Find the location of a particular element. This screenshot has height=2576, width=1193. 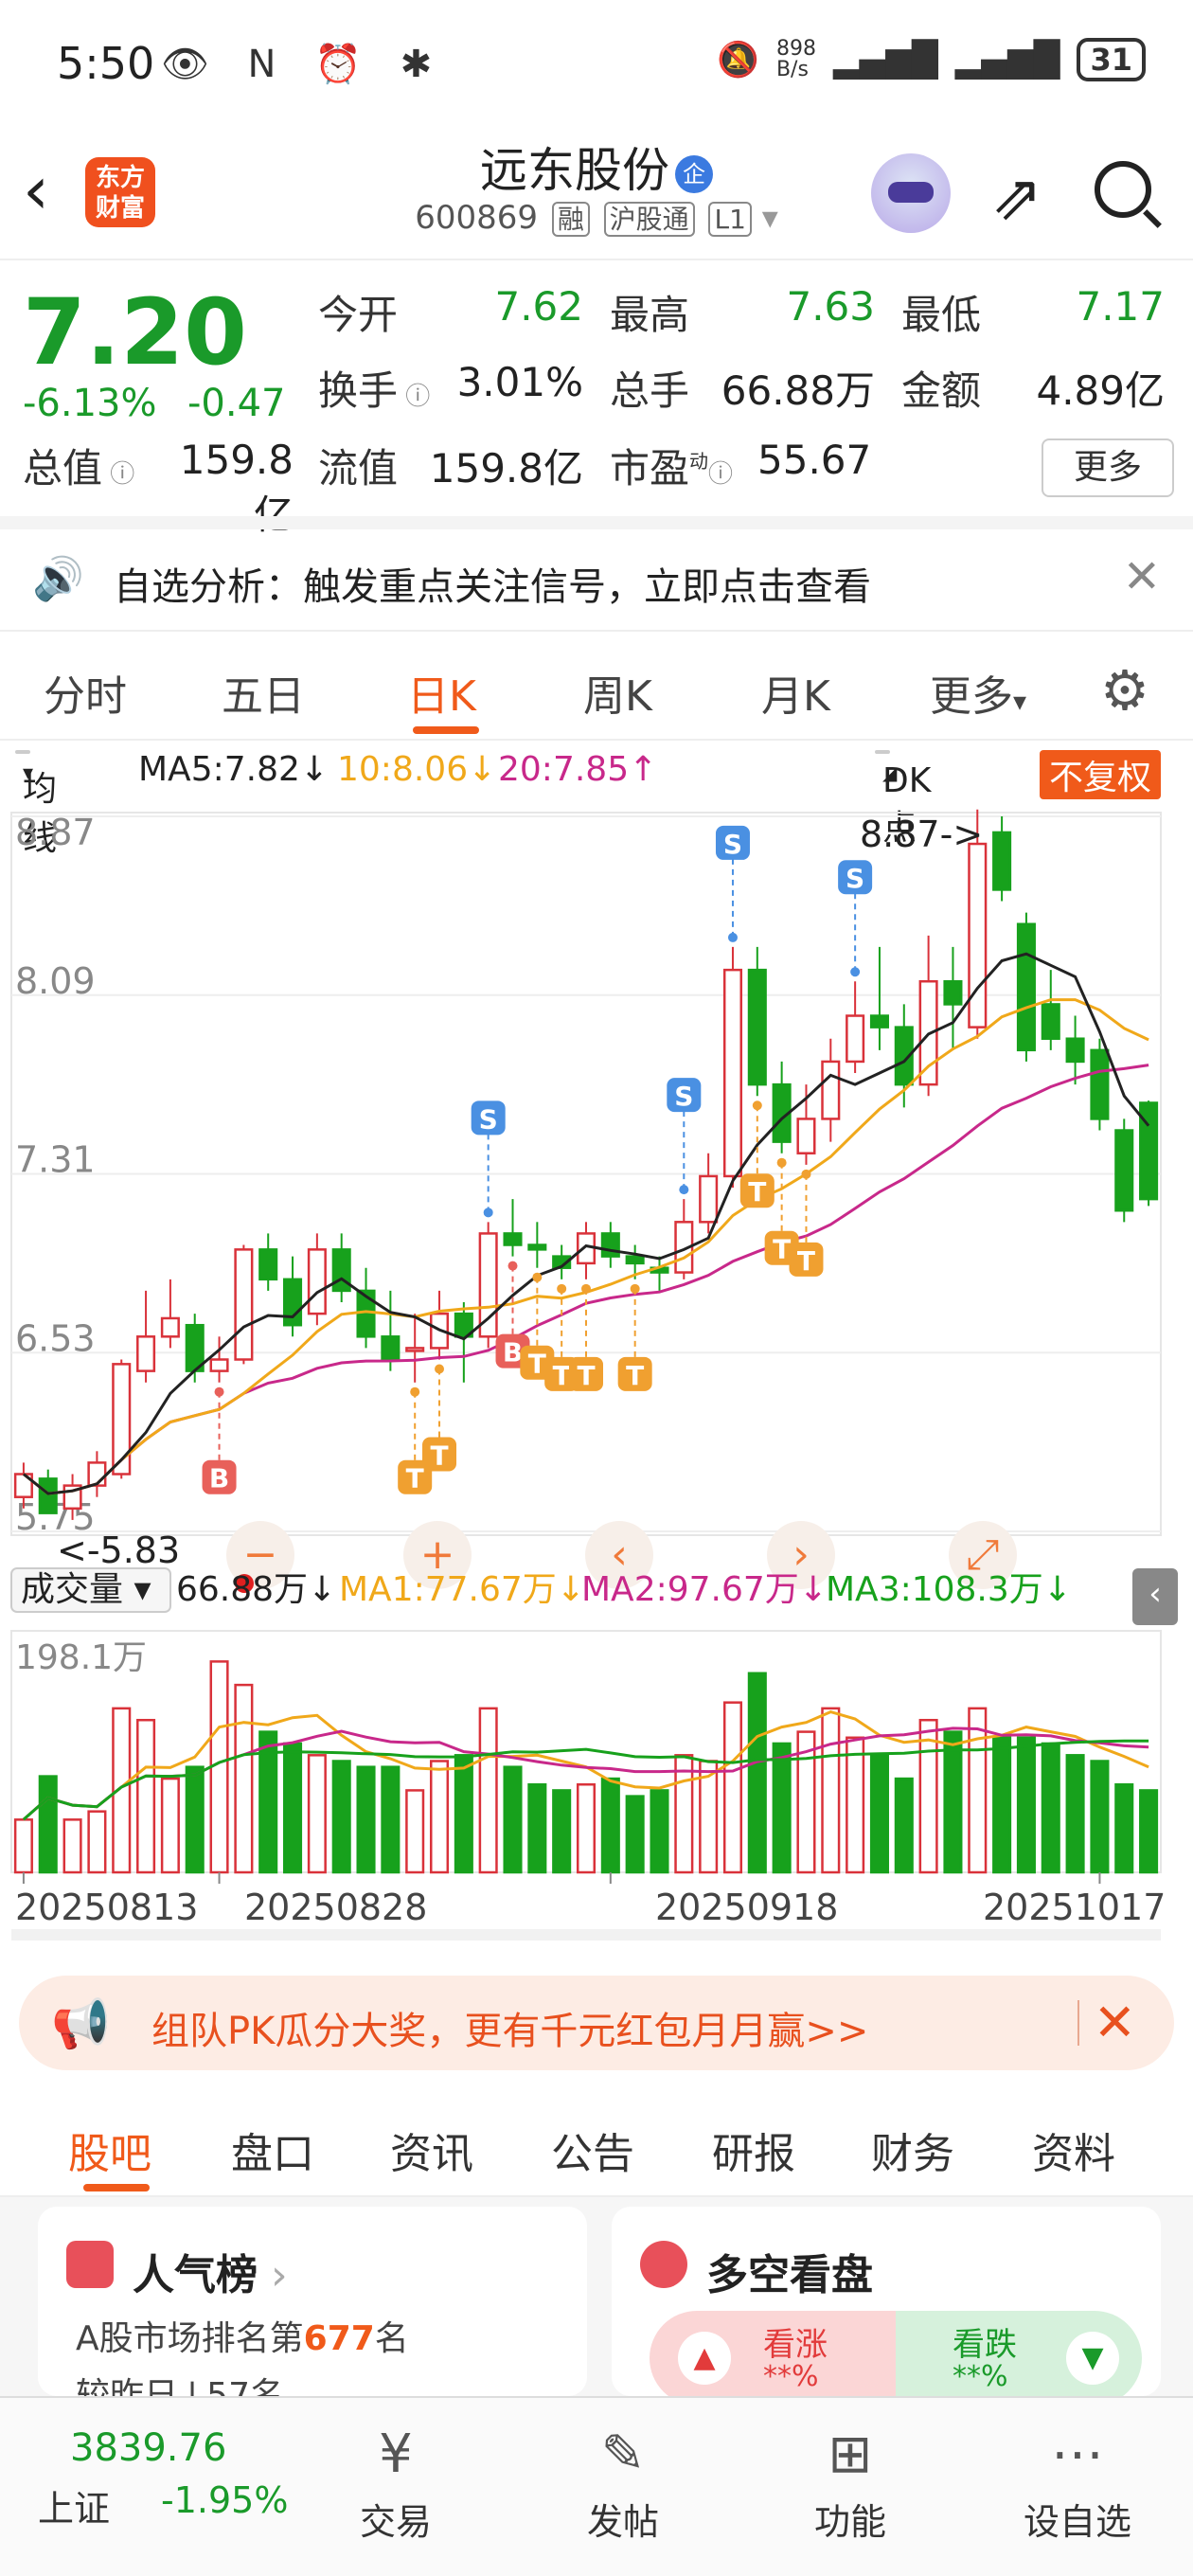

arrow-down-icon: ▼ is located at coordinates (1092, 2358).